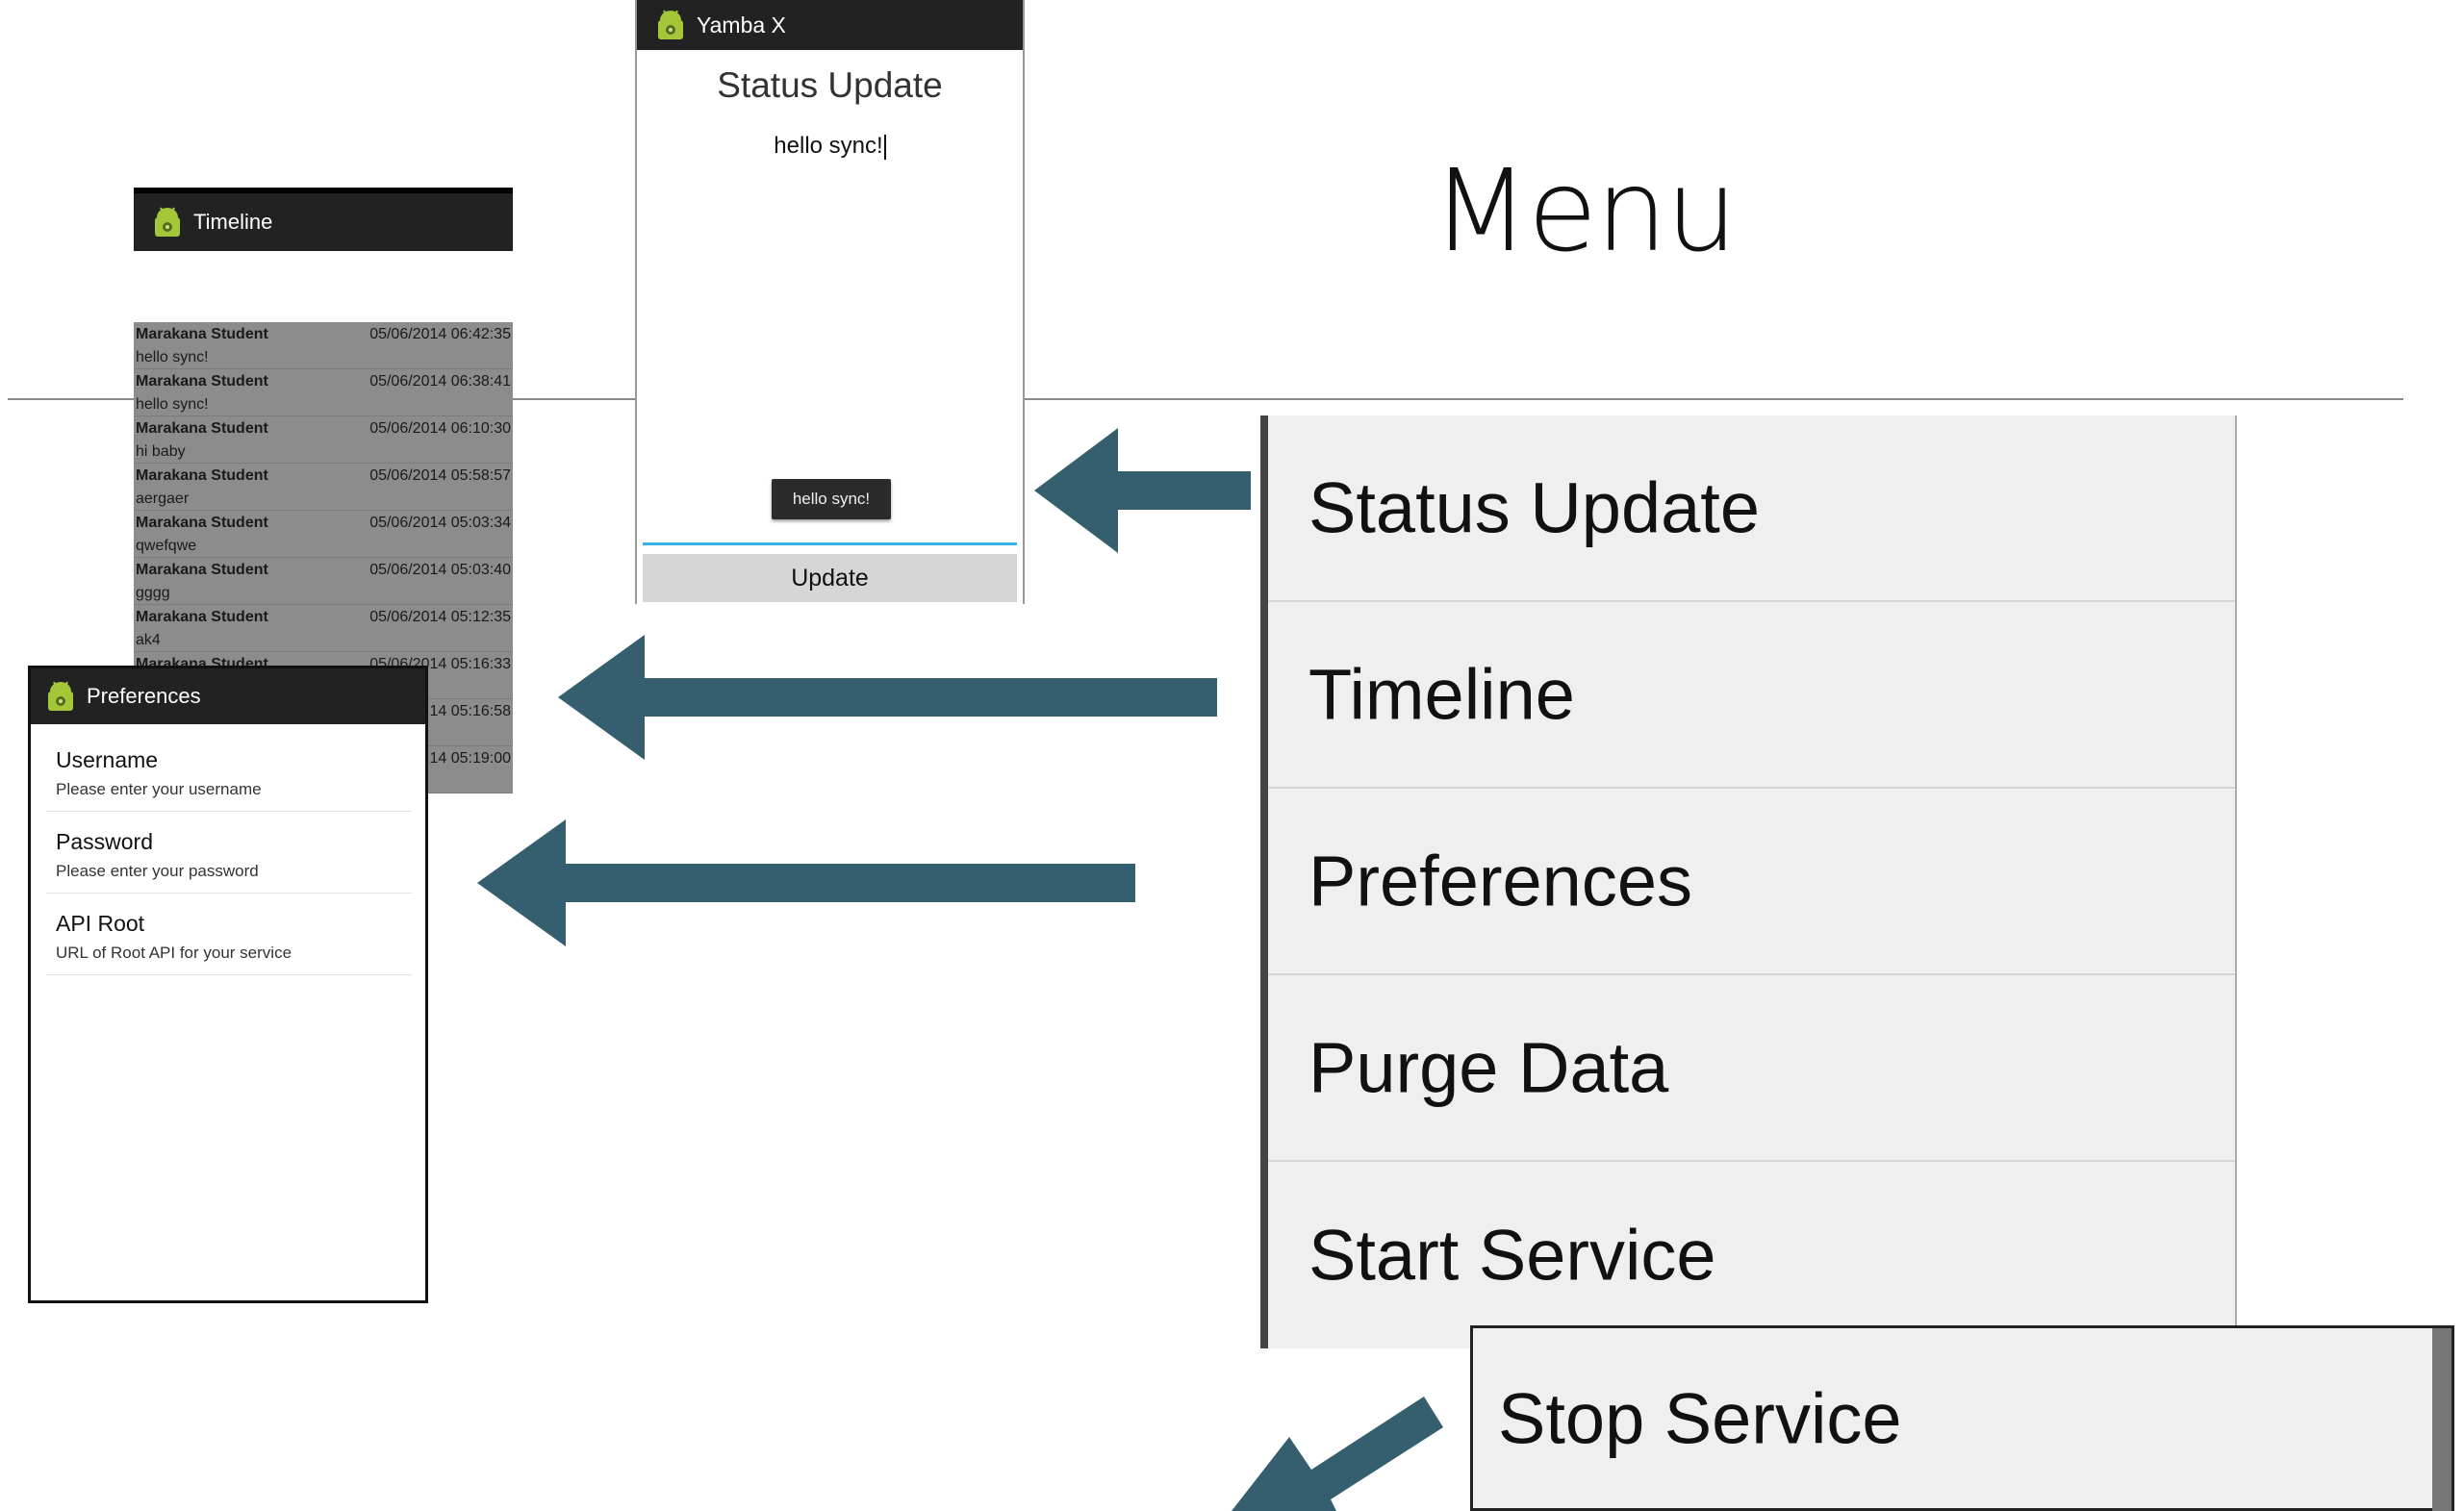 The height and width of the screenshot is (1511, 2464). What do you see at coordinates (1142, 490) in the screenshot?
I see `arrow-to-status-icon` at bounding box center [1142, 490].